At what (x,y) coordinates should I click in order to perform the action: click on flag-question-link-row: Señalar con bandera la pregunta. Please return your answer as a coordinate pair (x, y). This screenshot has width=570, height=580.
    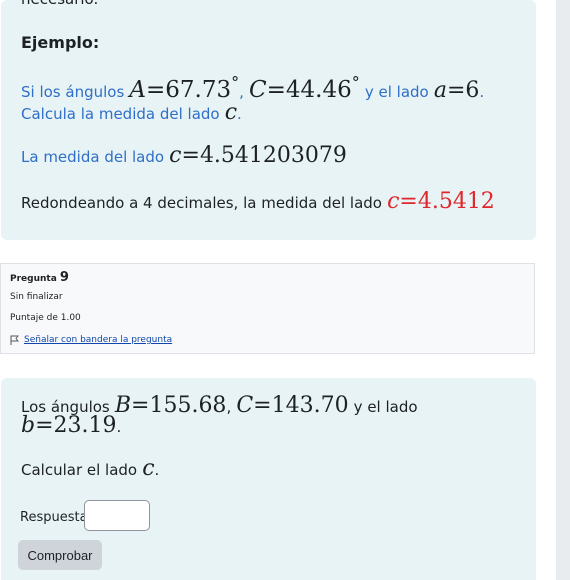
    Looking at the image, I should click on (91, 340).